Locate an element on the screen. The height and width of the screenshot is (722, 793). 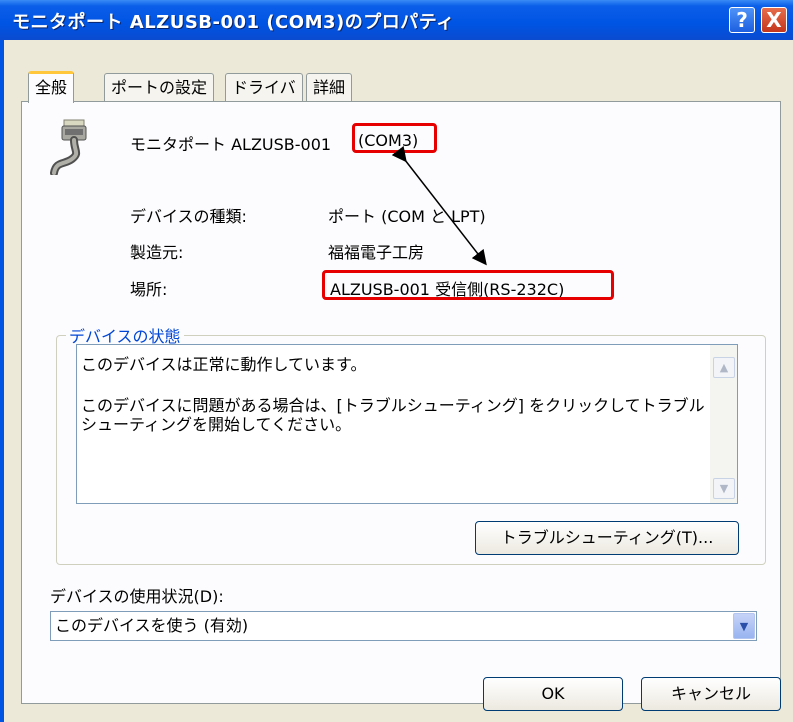
device-usage-value: このデバイスを使う (有効) is located at coordinates (152, 625).